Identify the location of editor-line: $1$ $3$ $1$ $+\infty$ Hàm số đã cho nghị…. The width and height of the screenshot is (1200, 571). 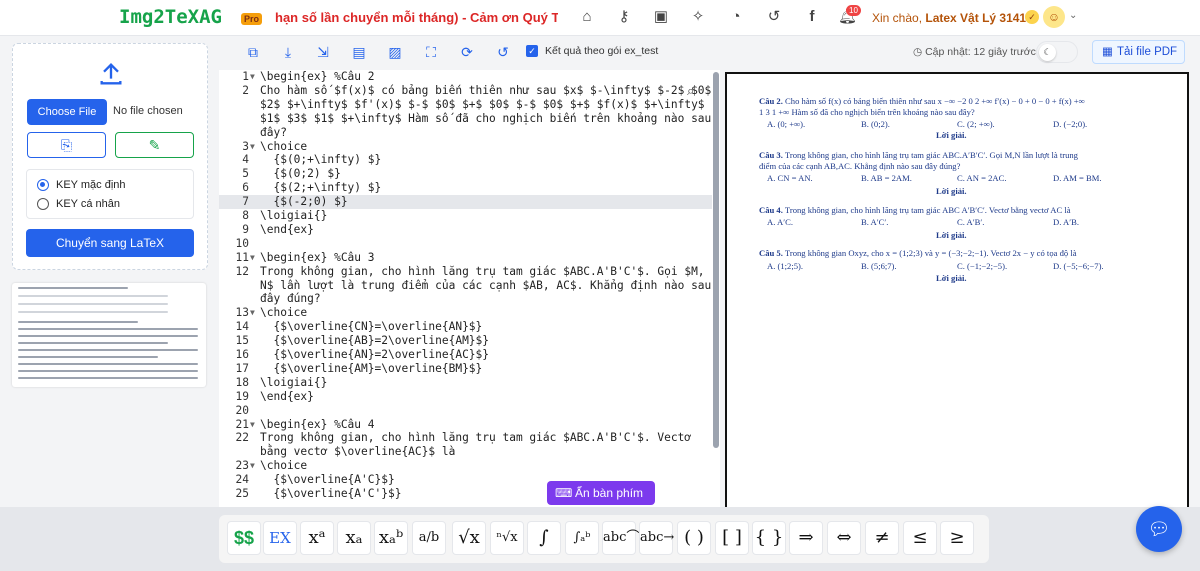
(465, 119).